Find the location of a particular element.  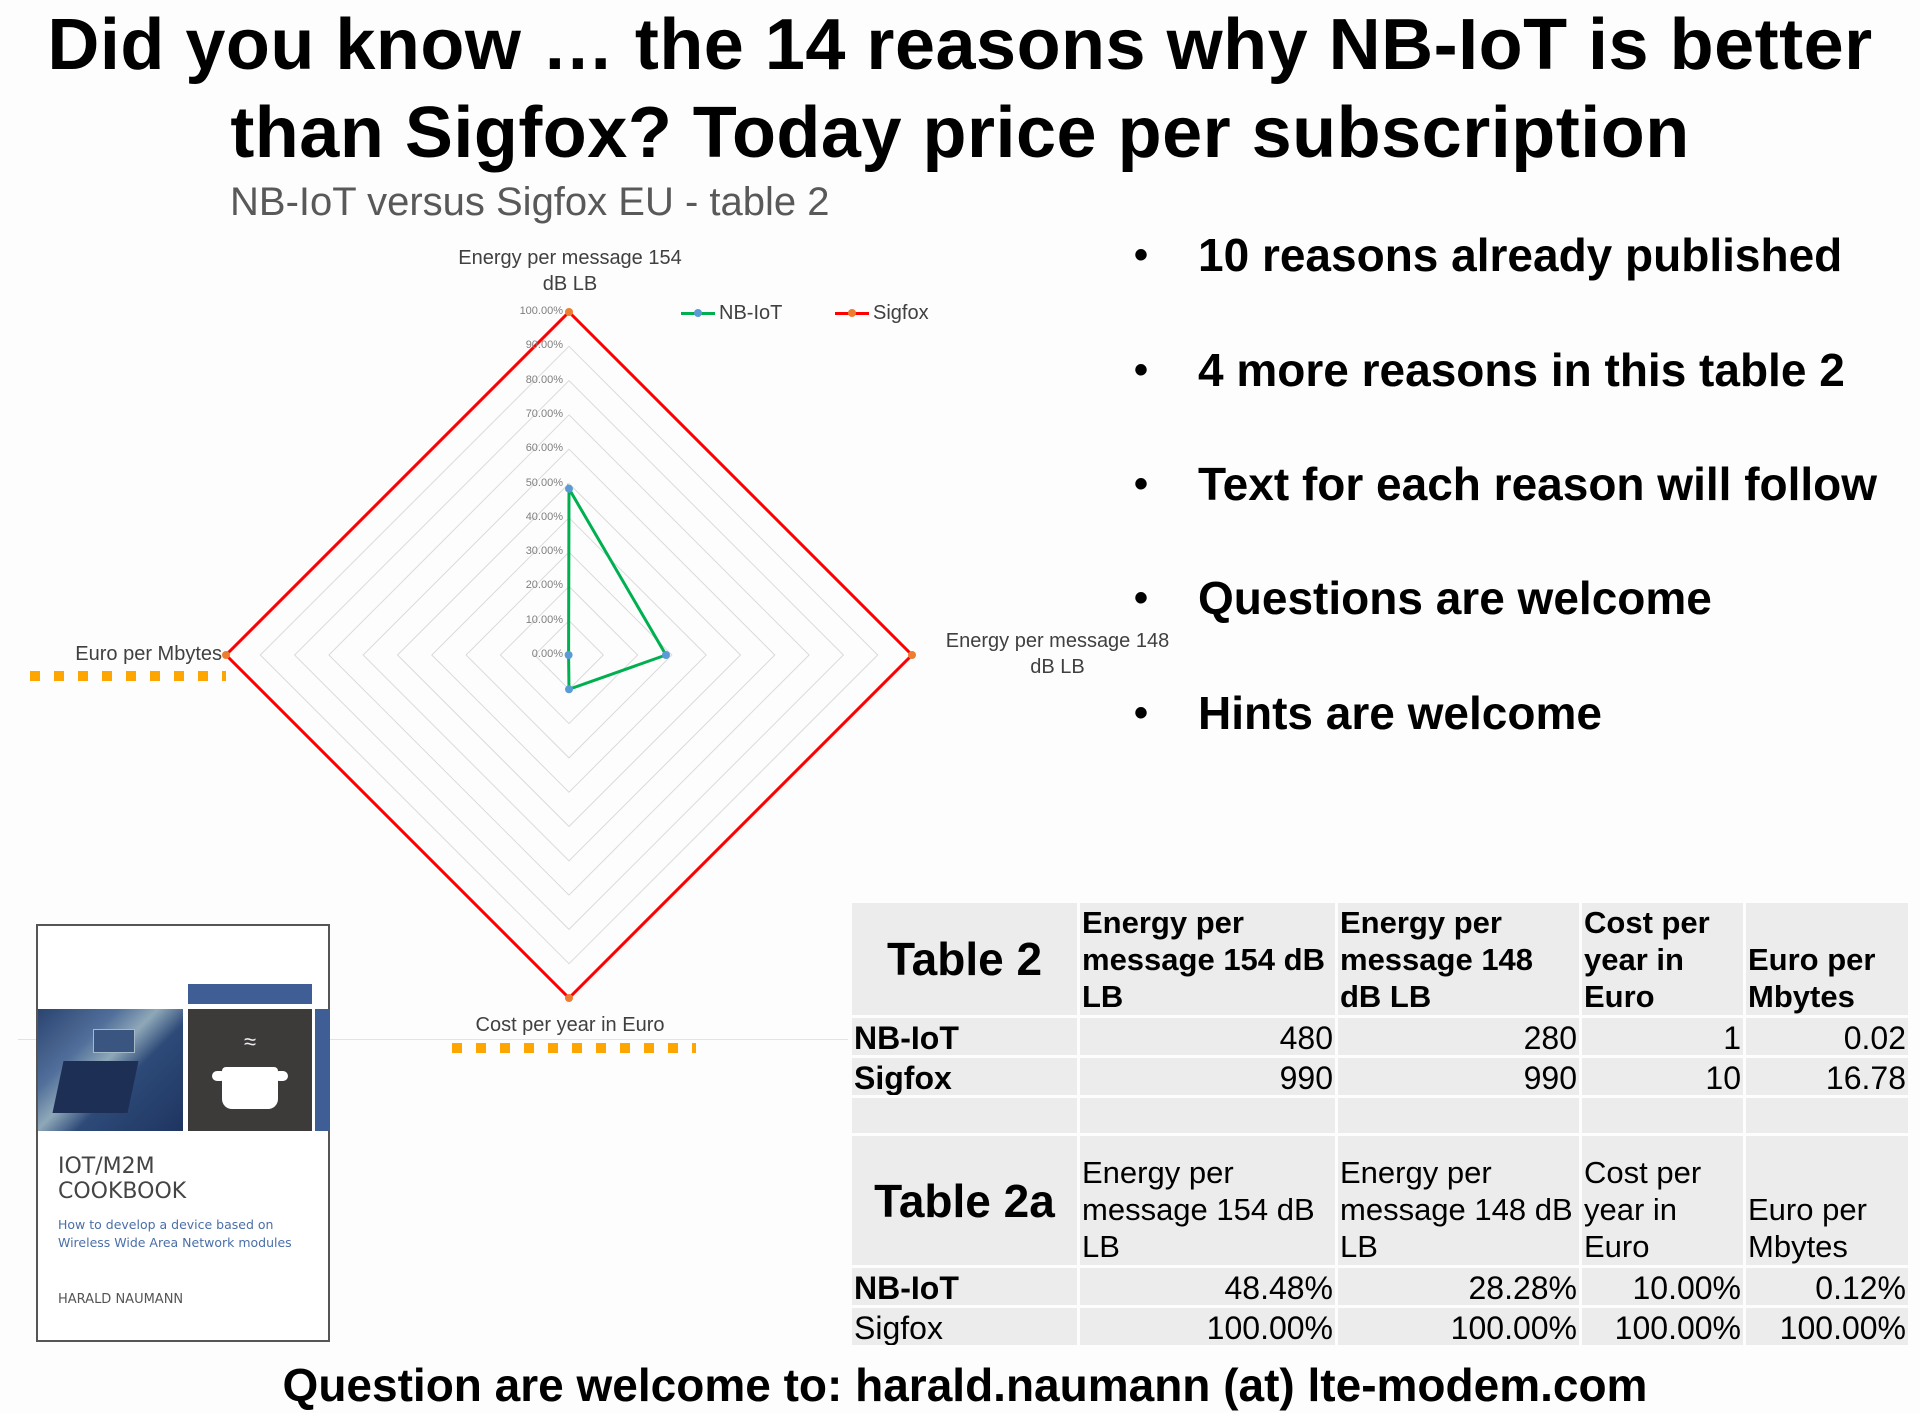

legend-swatch-nb-iot is located at coordinates (698, 313).